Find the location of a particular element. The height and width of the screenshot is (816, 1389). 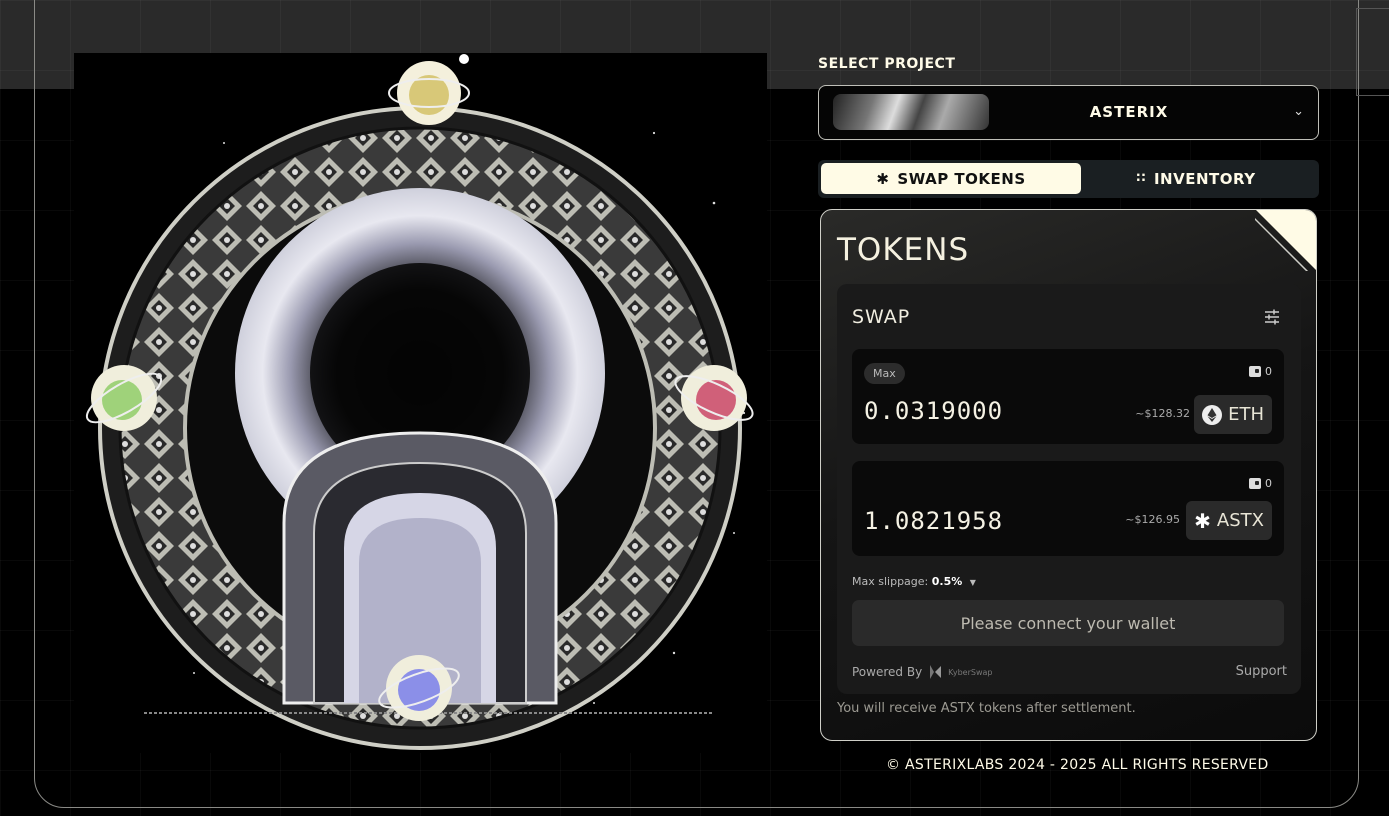

to-amount-input: 1.0821958 is located at coordinates (933, 521).